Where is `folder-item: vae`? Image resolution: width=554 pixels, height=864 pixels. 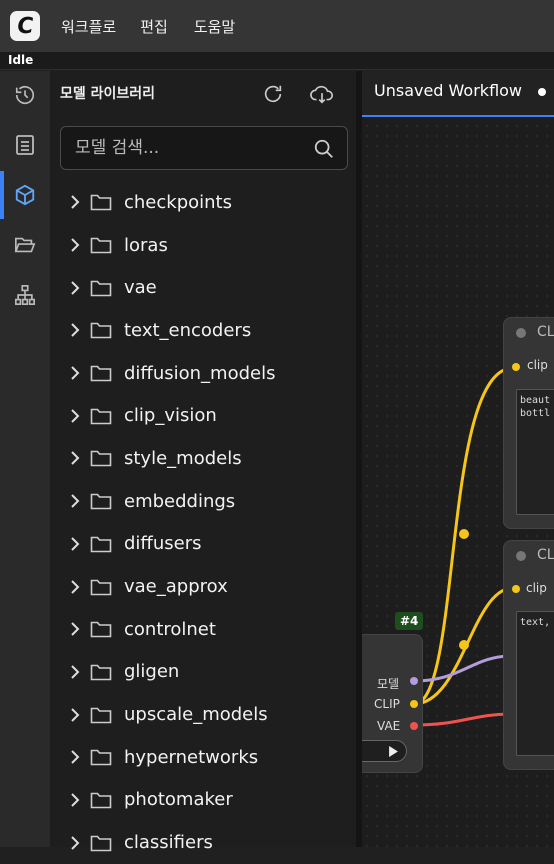 folder-item: vae is located at coordinates (203, 287).